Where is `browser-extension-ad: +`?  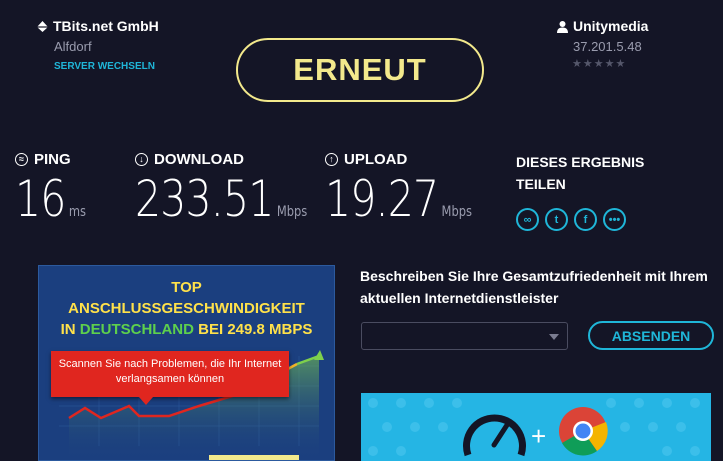 browser-extension-ad: + is located at coordinates (536, 427).